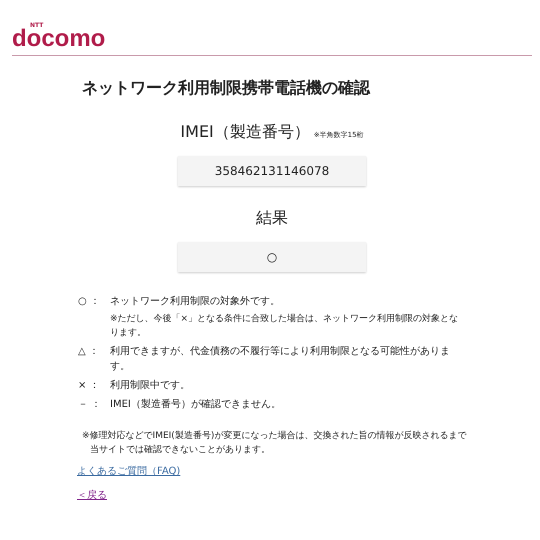 Image resolution: width=540 pixels, height=540 pixels. What do you see at coordinates (150, 385) in the screenshot?
I see `legend-text: 利用制限中です。` at bounding box center [150, 385].